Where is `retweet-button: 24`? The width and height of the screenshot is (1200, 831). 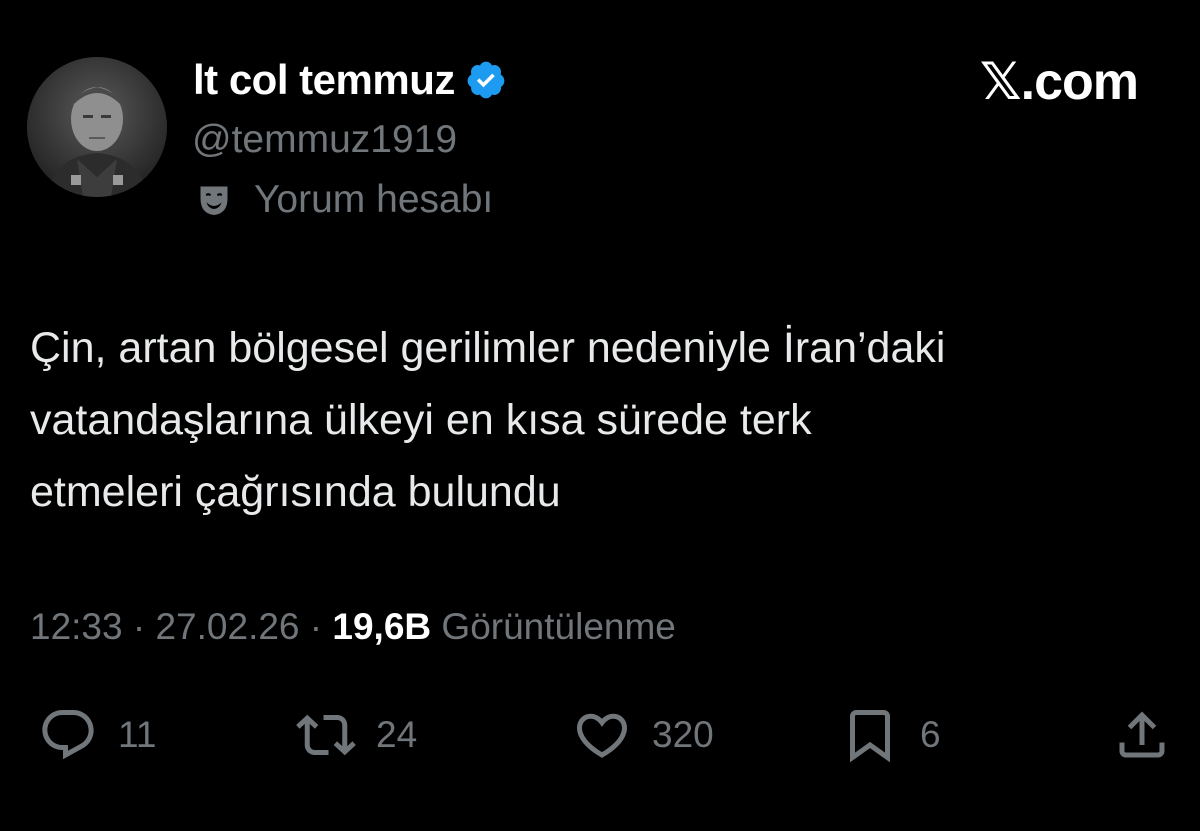
retweet-button: 24 is located at coordinates (356, 735).